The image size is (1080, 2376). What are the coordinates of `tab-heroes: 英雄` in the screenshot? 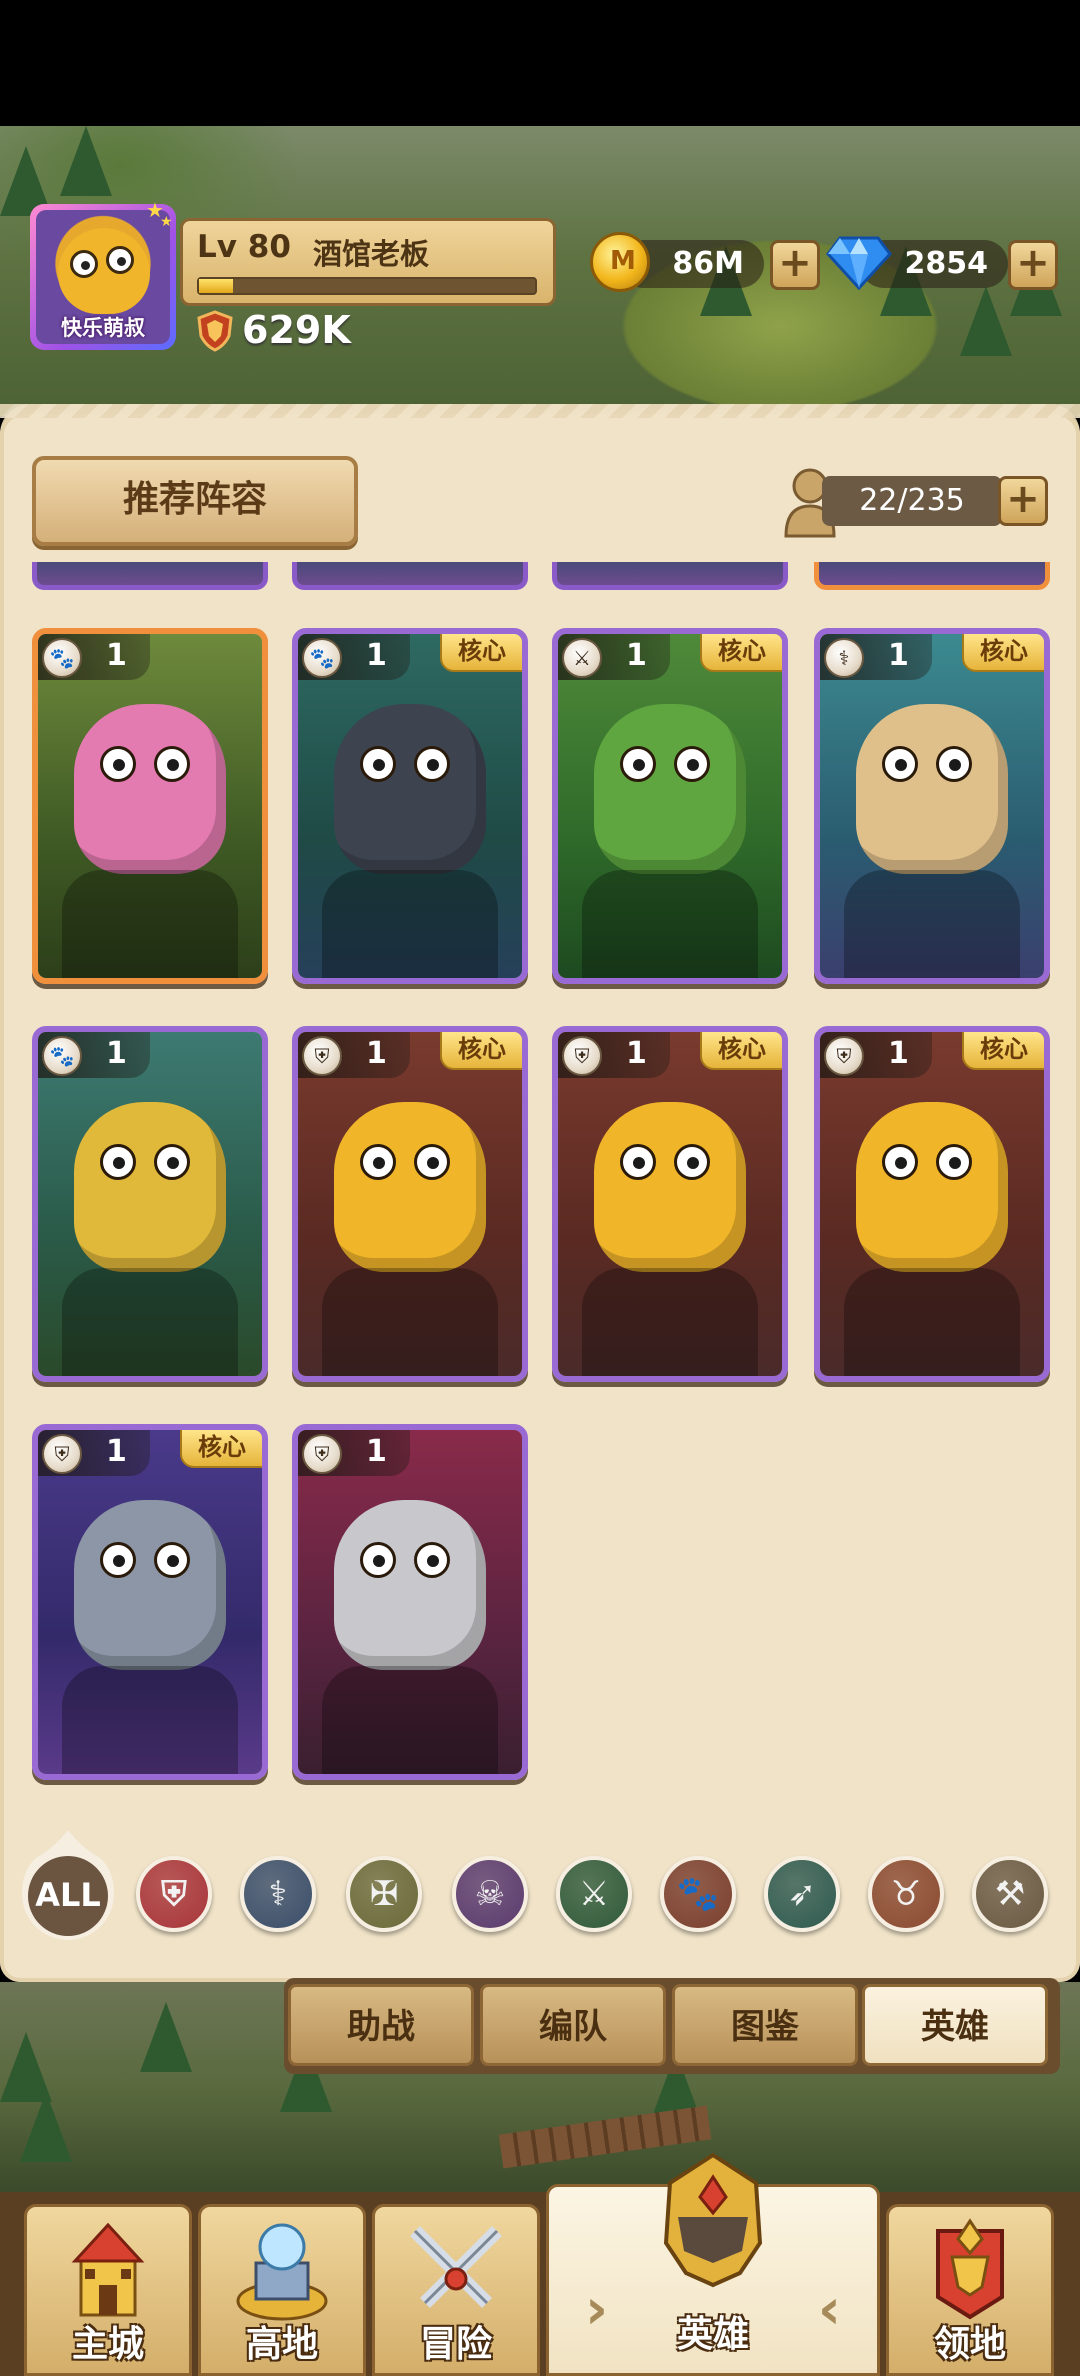 It's located at (955, 2025).